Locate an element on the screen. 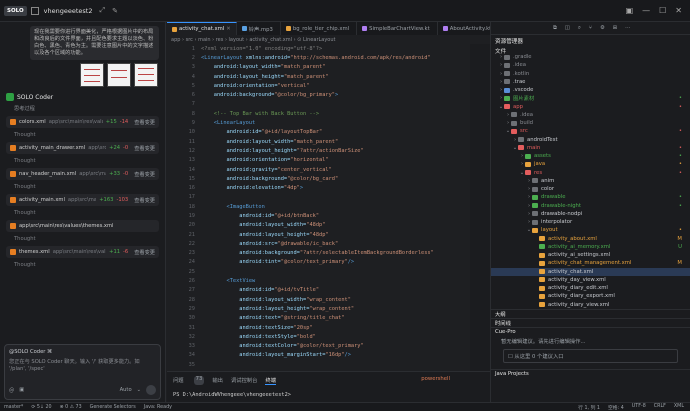 Image resolution: width=690 pixels, height=411 pixels. tree-item: ⌄ src • is located at coordinates (590, 131).